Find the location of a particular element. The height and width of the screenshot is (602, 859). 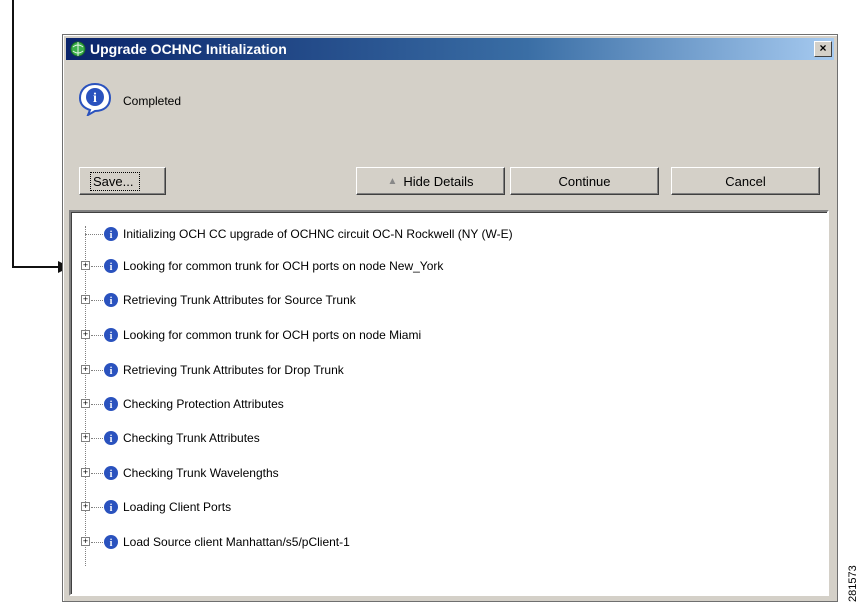

callout-line-horizontal is located at coordinates (36, 267).